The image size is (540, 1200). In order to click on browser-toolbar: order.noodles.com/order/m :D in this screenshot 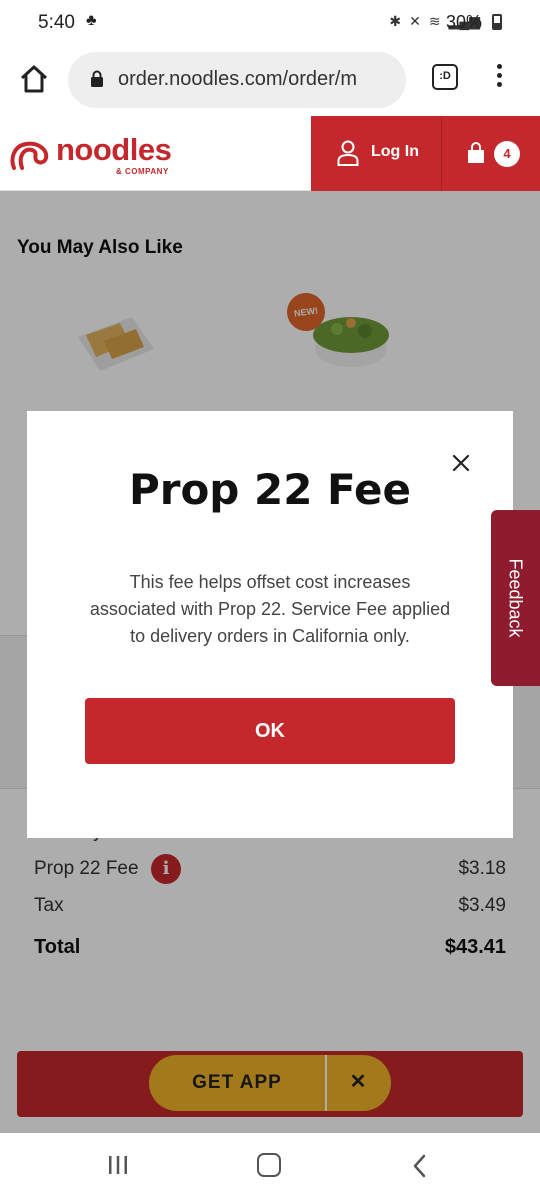, I will do `click(270, 81)`.